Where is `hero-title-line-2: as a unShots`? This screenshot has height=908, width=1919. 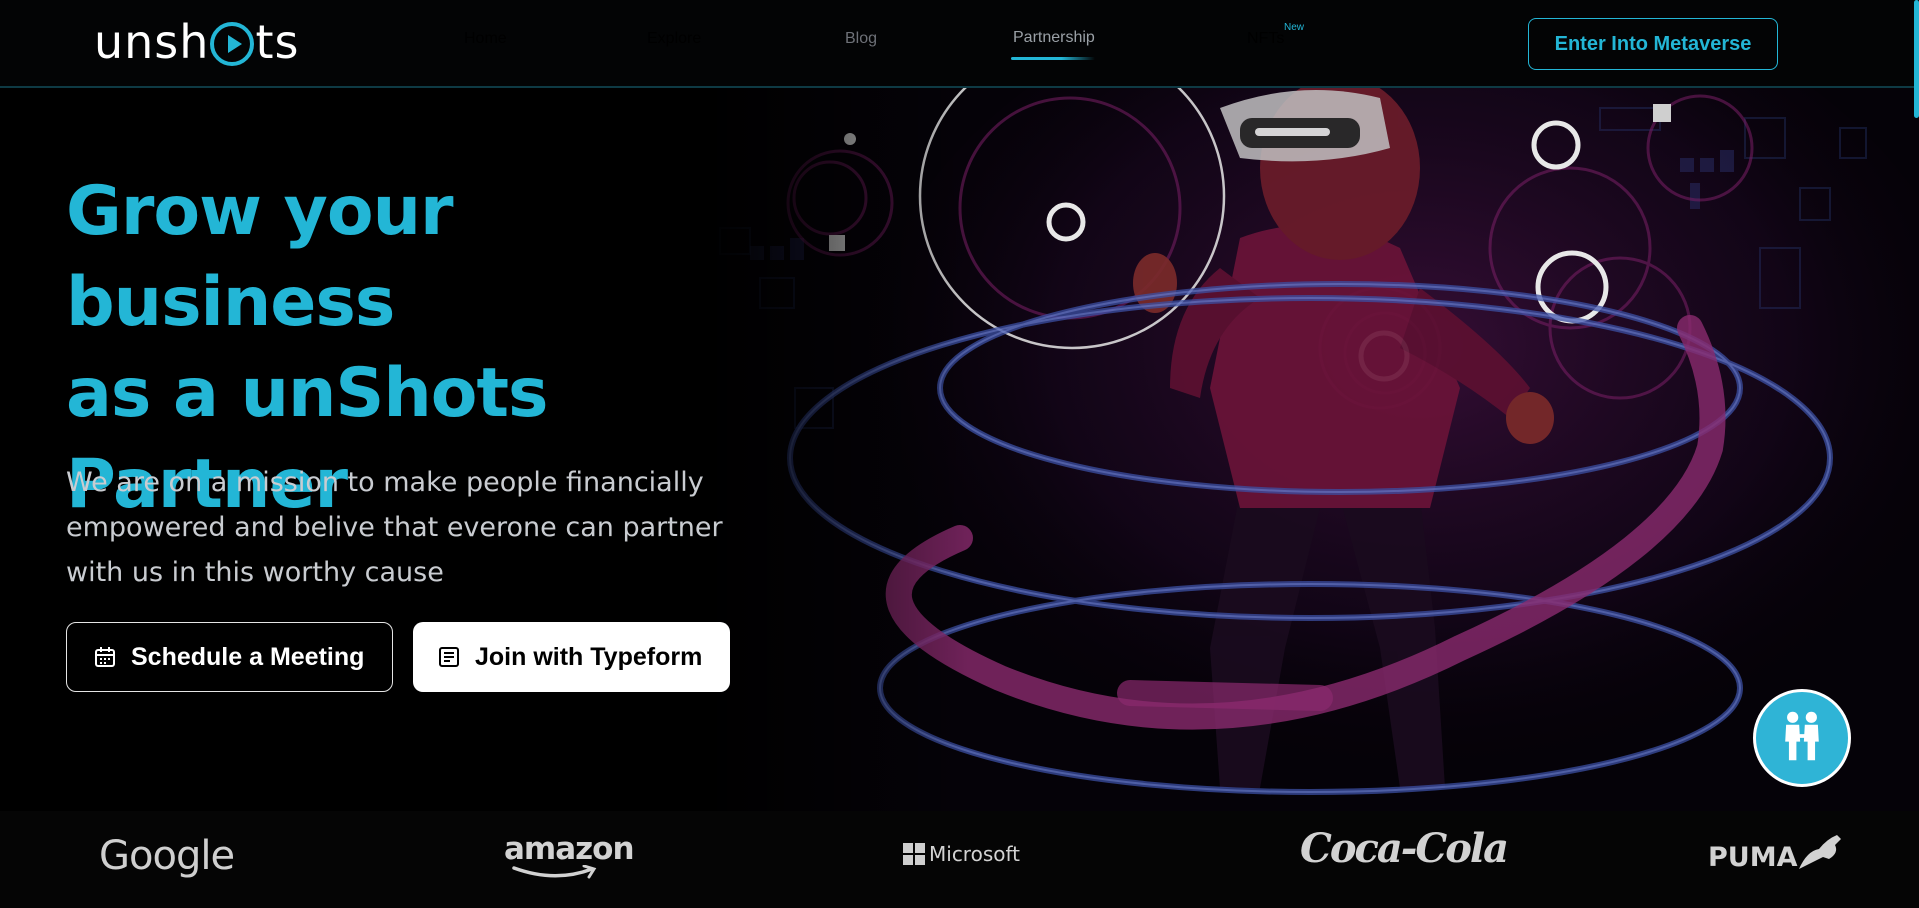 hero-title-line-2: as a unShots is located at coordinates (307, 393).